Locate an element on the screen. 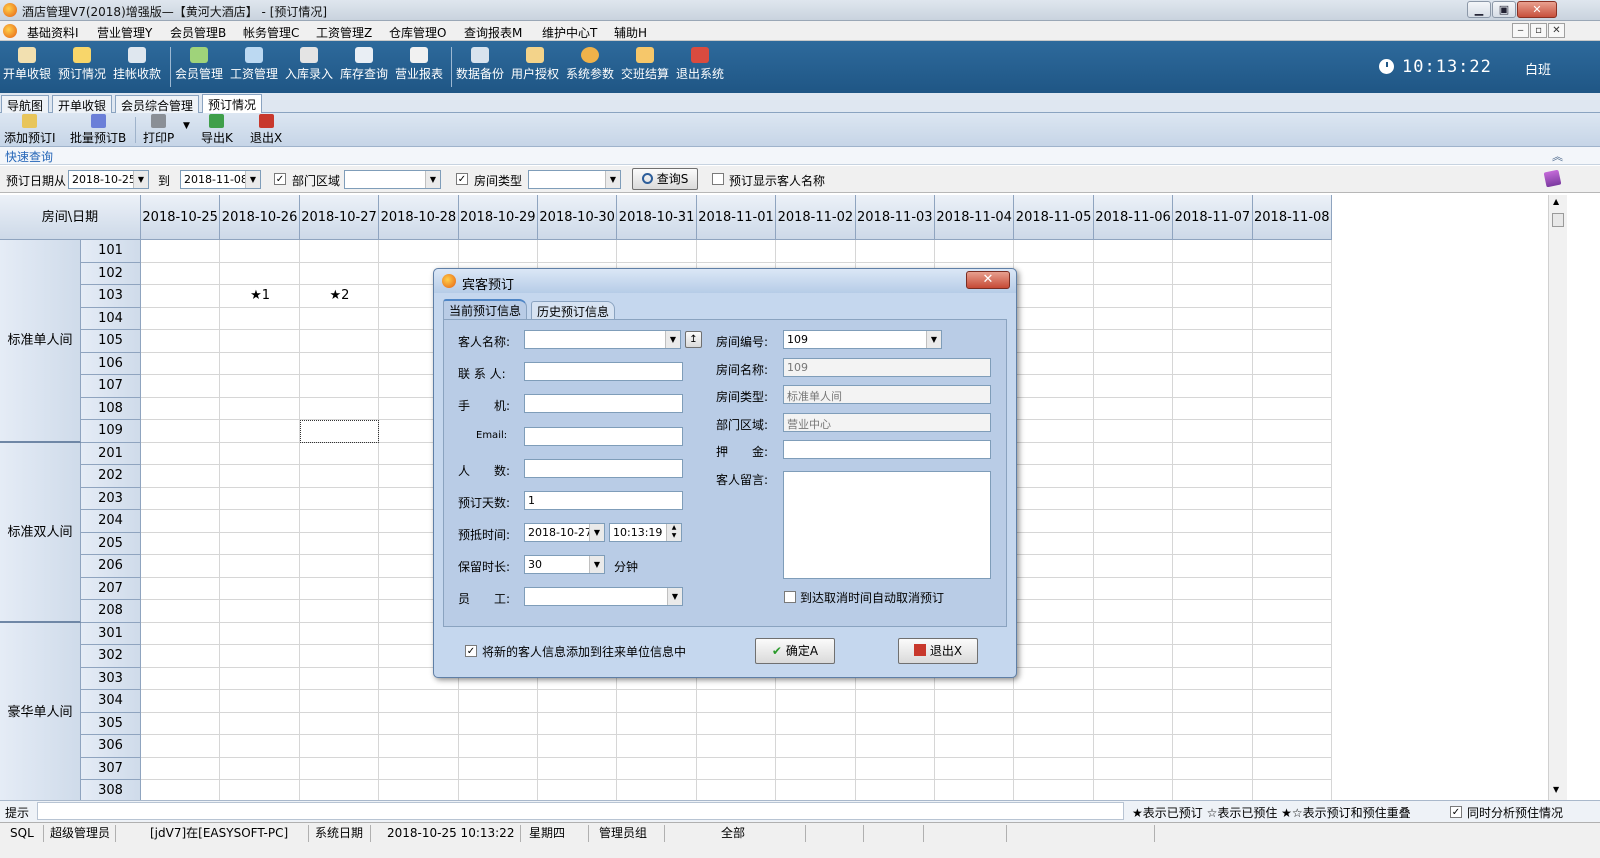  mobile-field is located at coordinates (603, 403).